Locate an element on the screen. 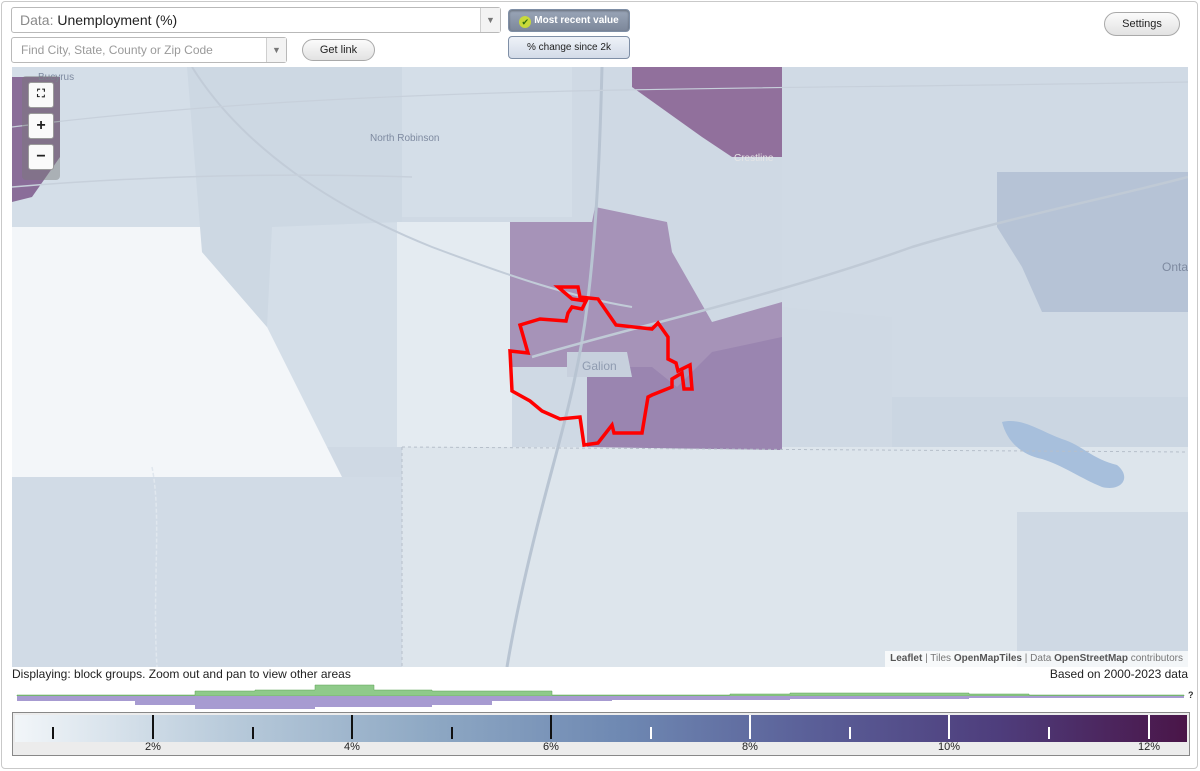 The height and width of the screenshot is (771, 1200). distribution-histogram is located at coordinates (600, 696).